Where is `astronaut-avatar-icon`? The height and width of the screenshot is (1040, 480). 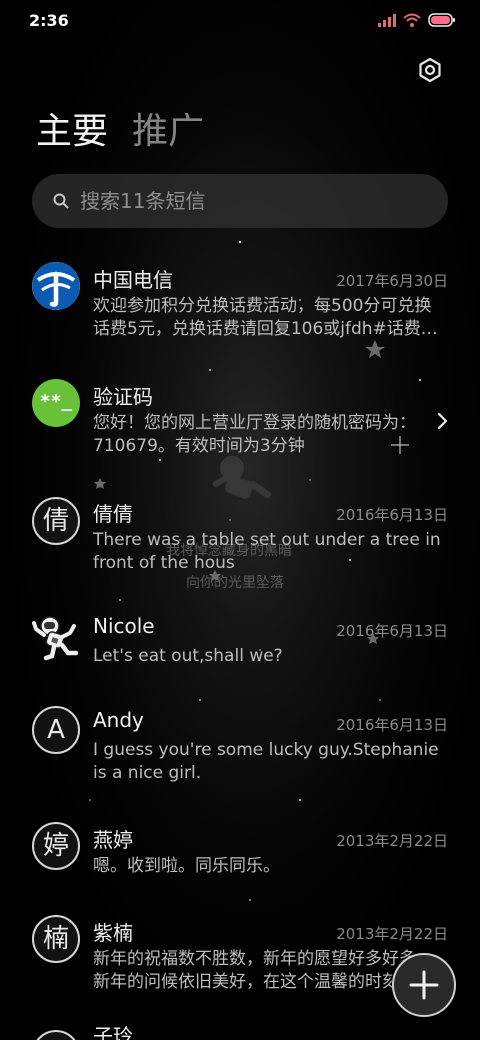
astronaut-avatar-icon is located at coordinates (56, 637).